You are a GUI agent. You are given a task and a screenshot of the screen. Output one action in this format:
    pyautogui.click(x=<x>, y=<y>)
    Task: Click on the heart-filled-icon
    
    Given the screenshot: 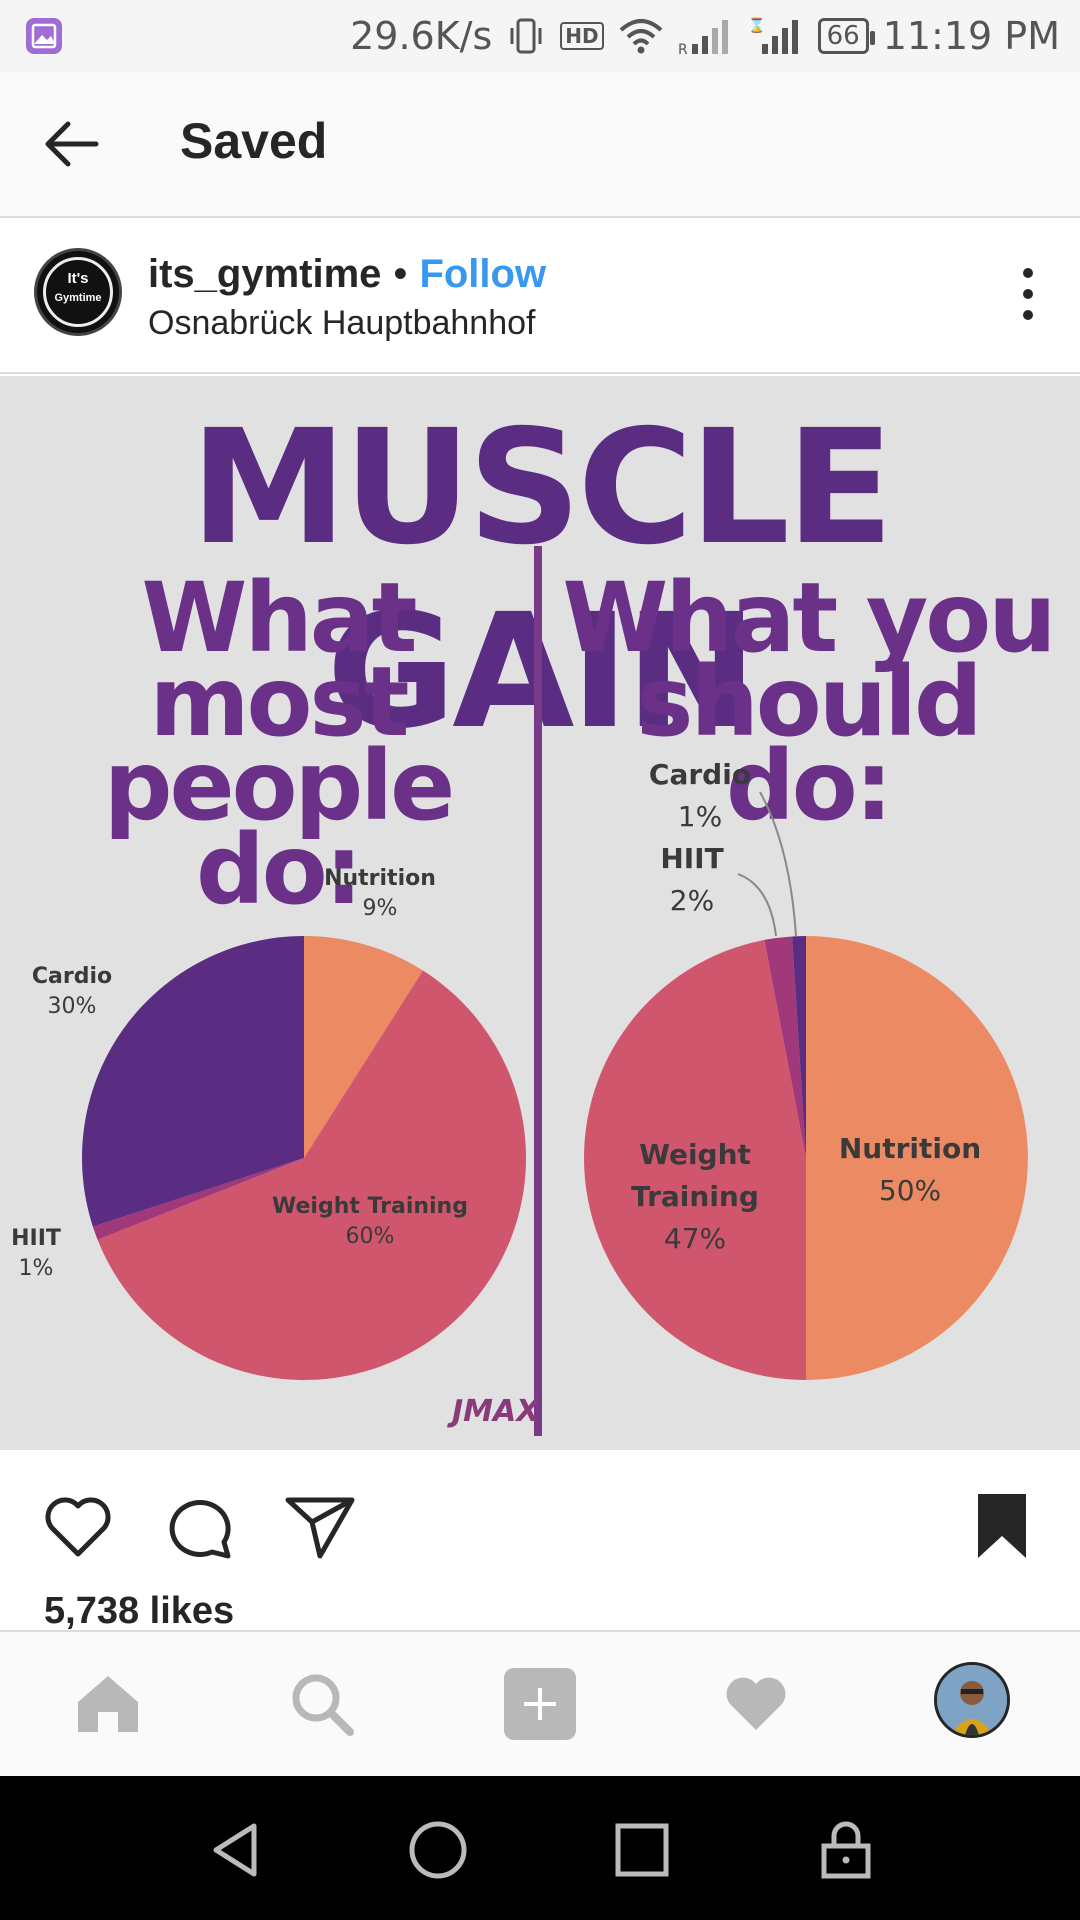 What is the action you would take?
    pyautogui.click(x=756, y=1704)
    